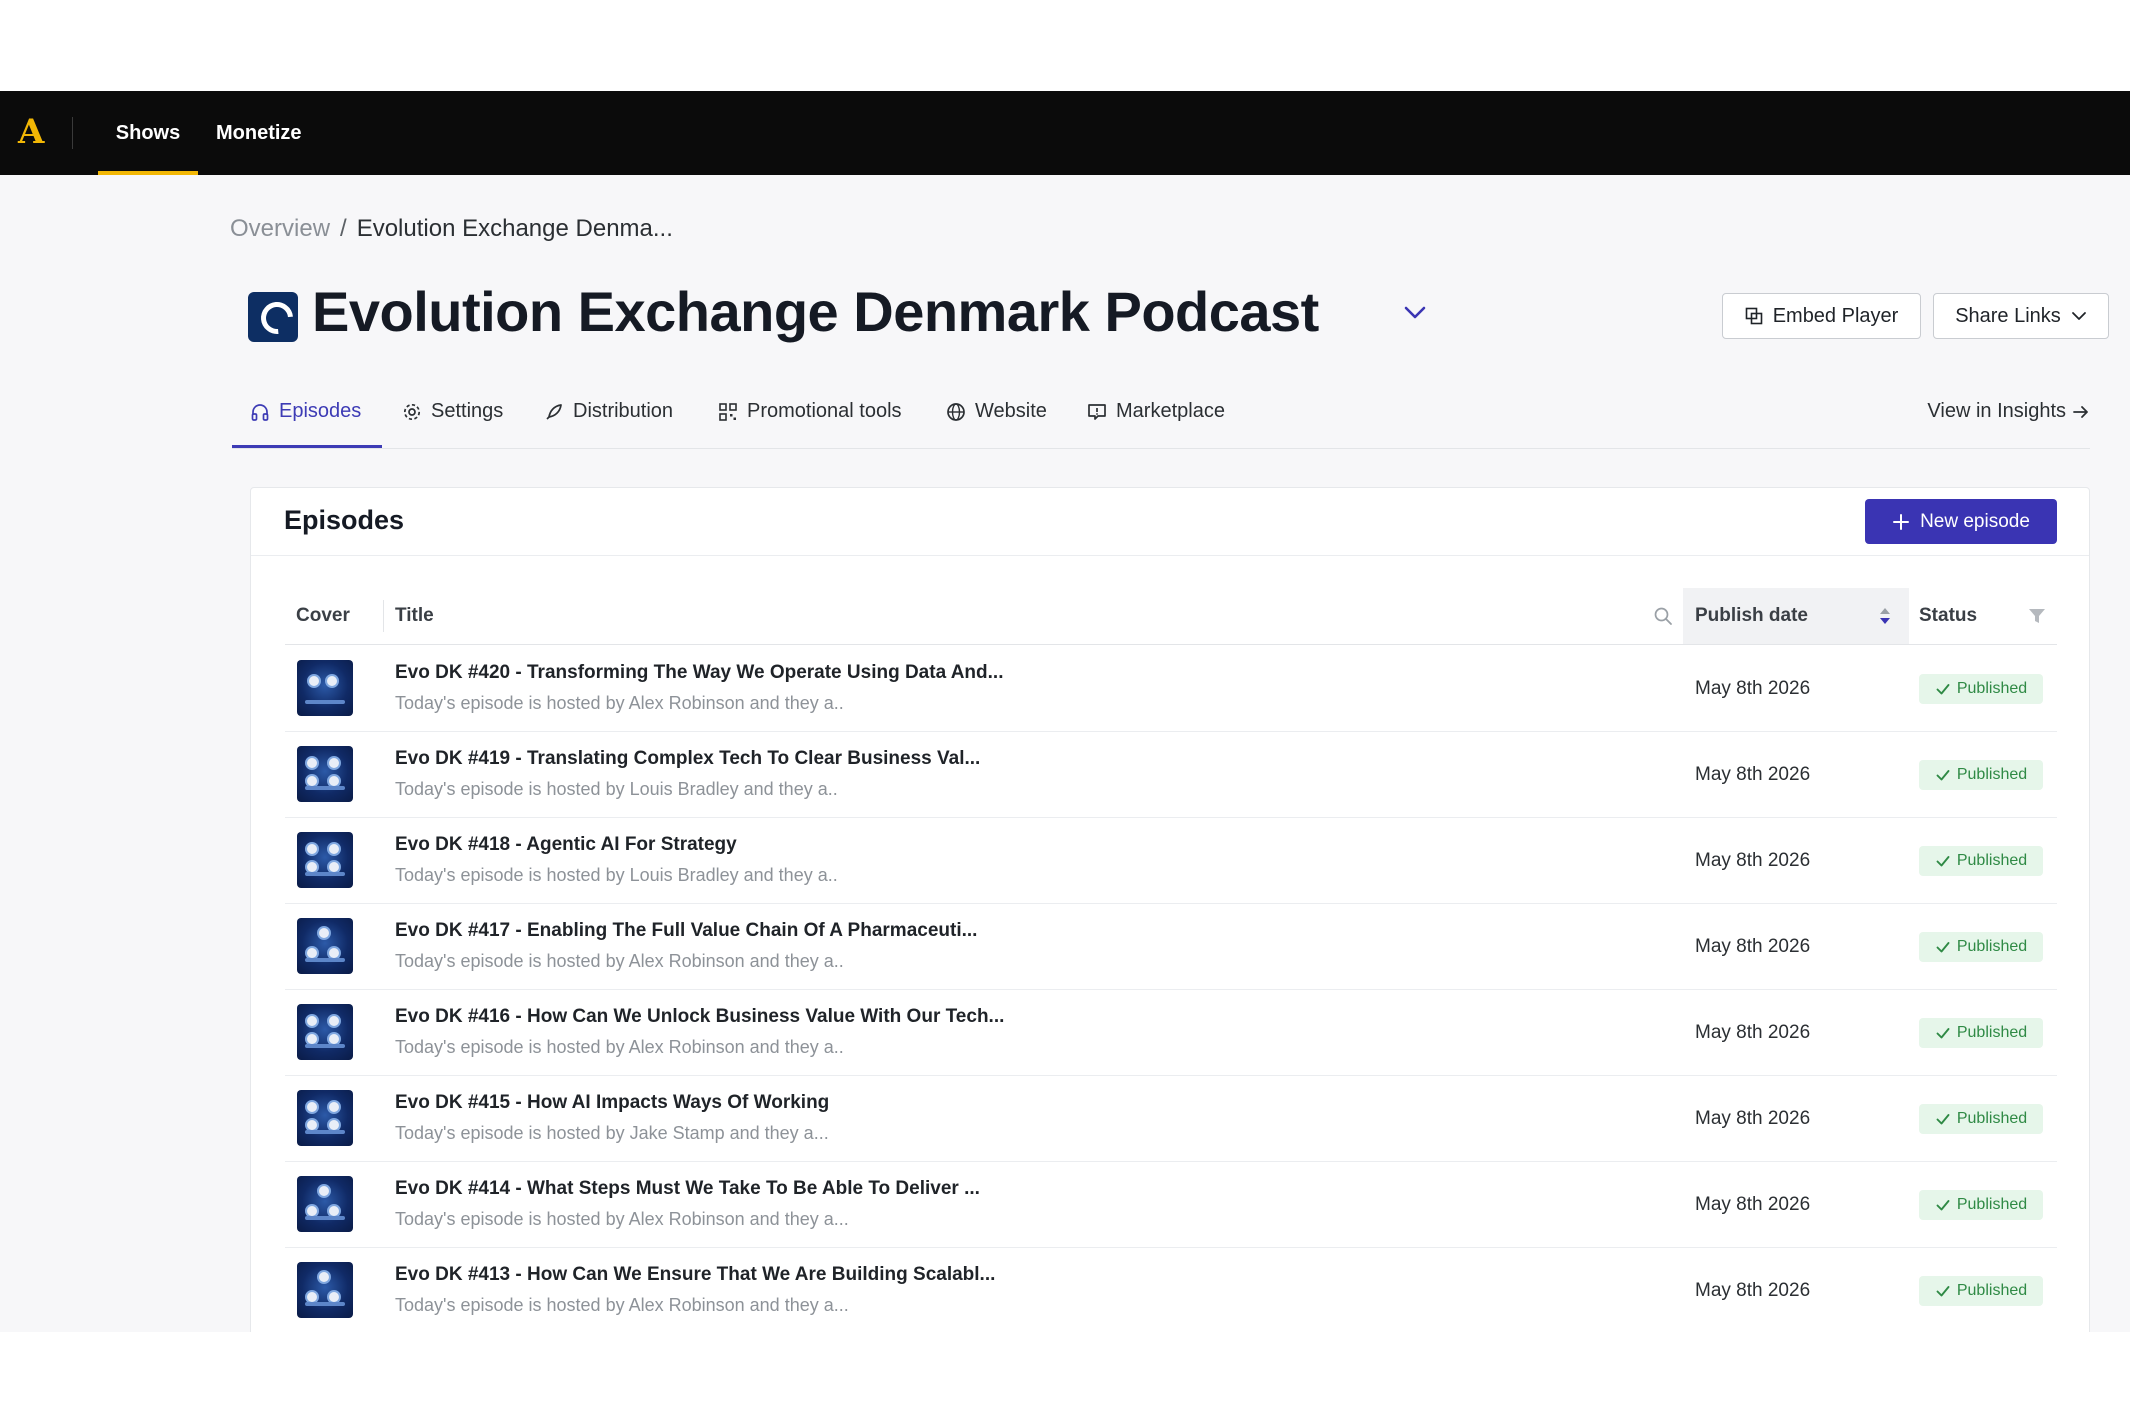  What do you see at coordinates (259, 133) in the screenshot?
I see `nav-monetize: Monetize` at bounding box center [259, 133].